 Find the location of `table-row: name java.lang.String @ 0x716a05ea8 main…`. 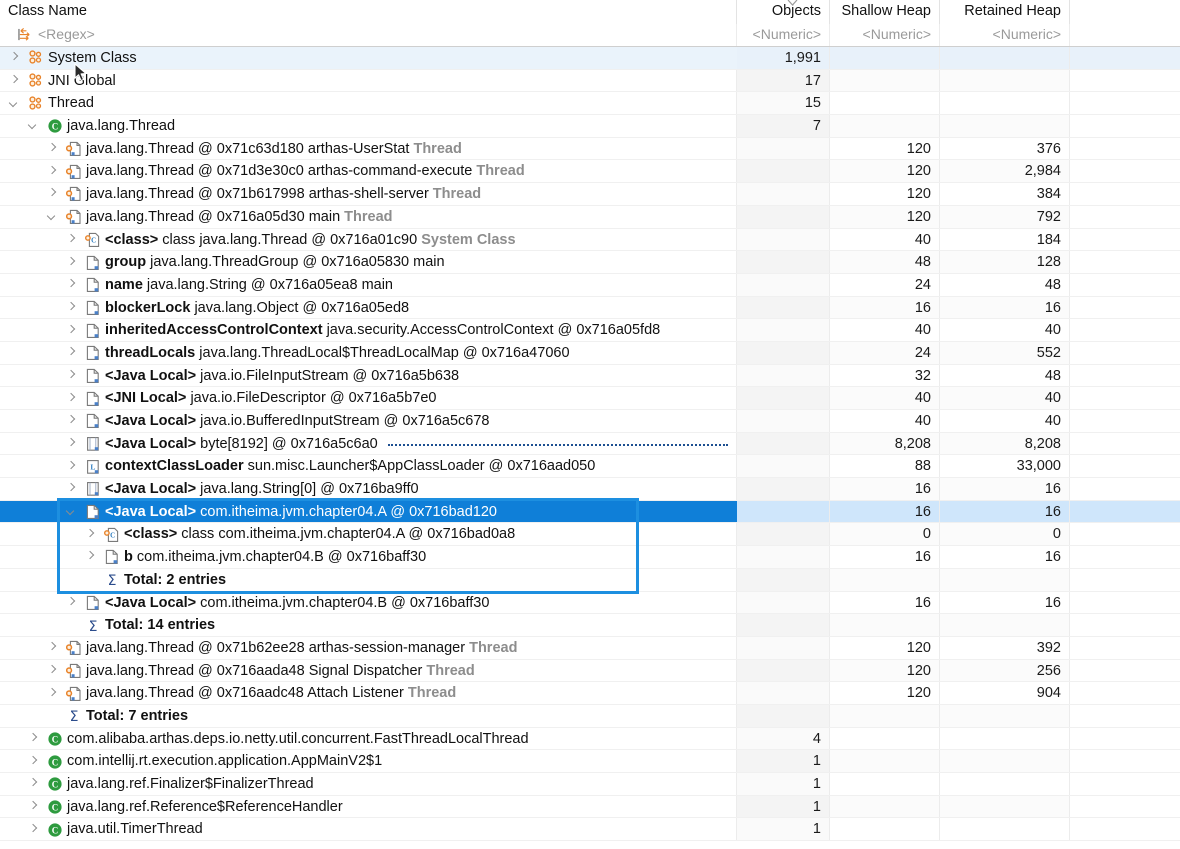

table-row: name java.lang.String @ 0x716a05ea8 main… is located at coordinates (590, 285).